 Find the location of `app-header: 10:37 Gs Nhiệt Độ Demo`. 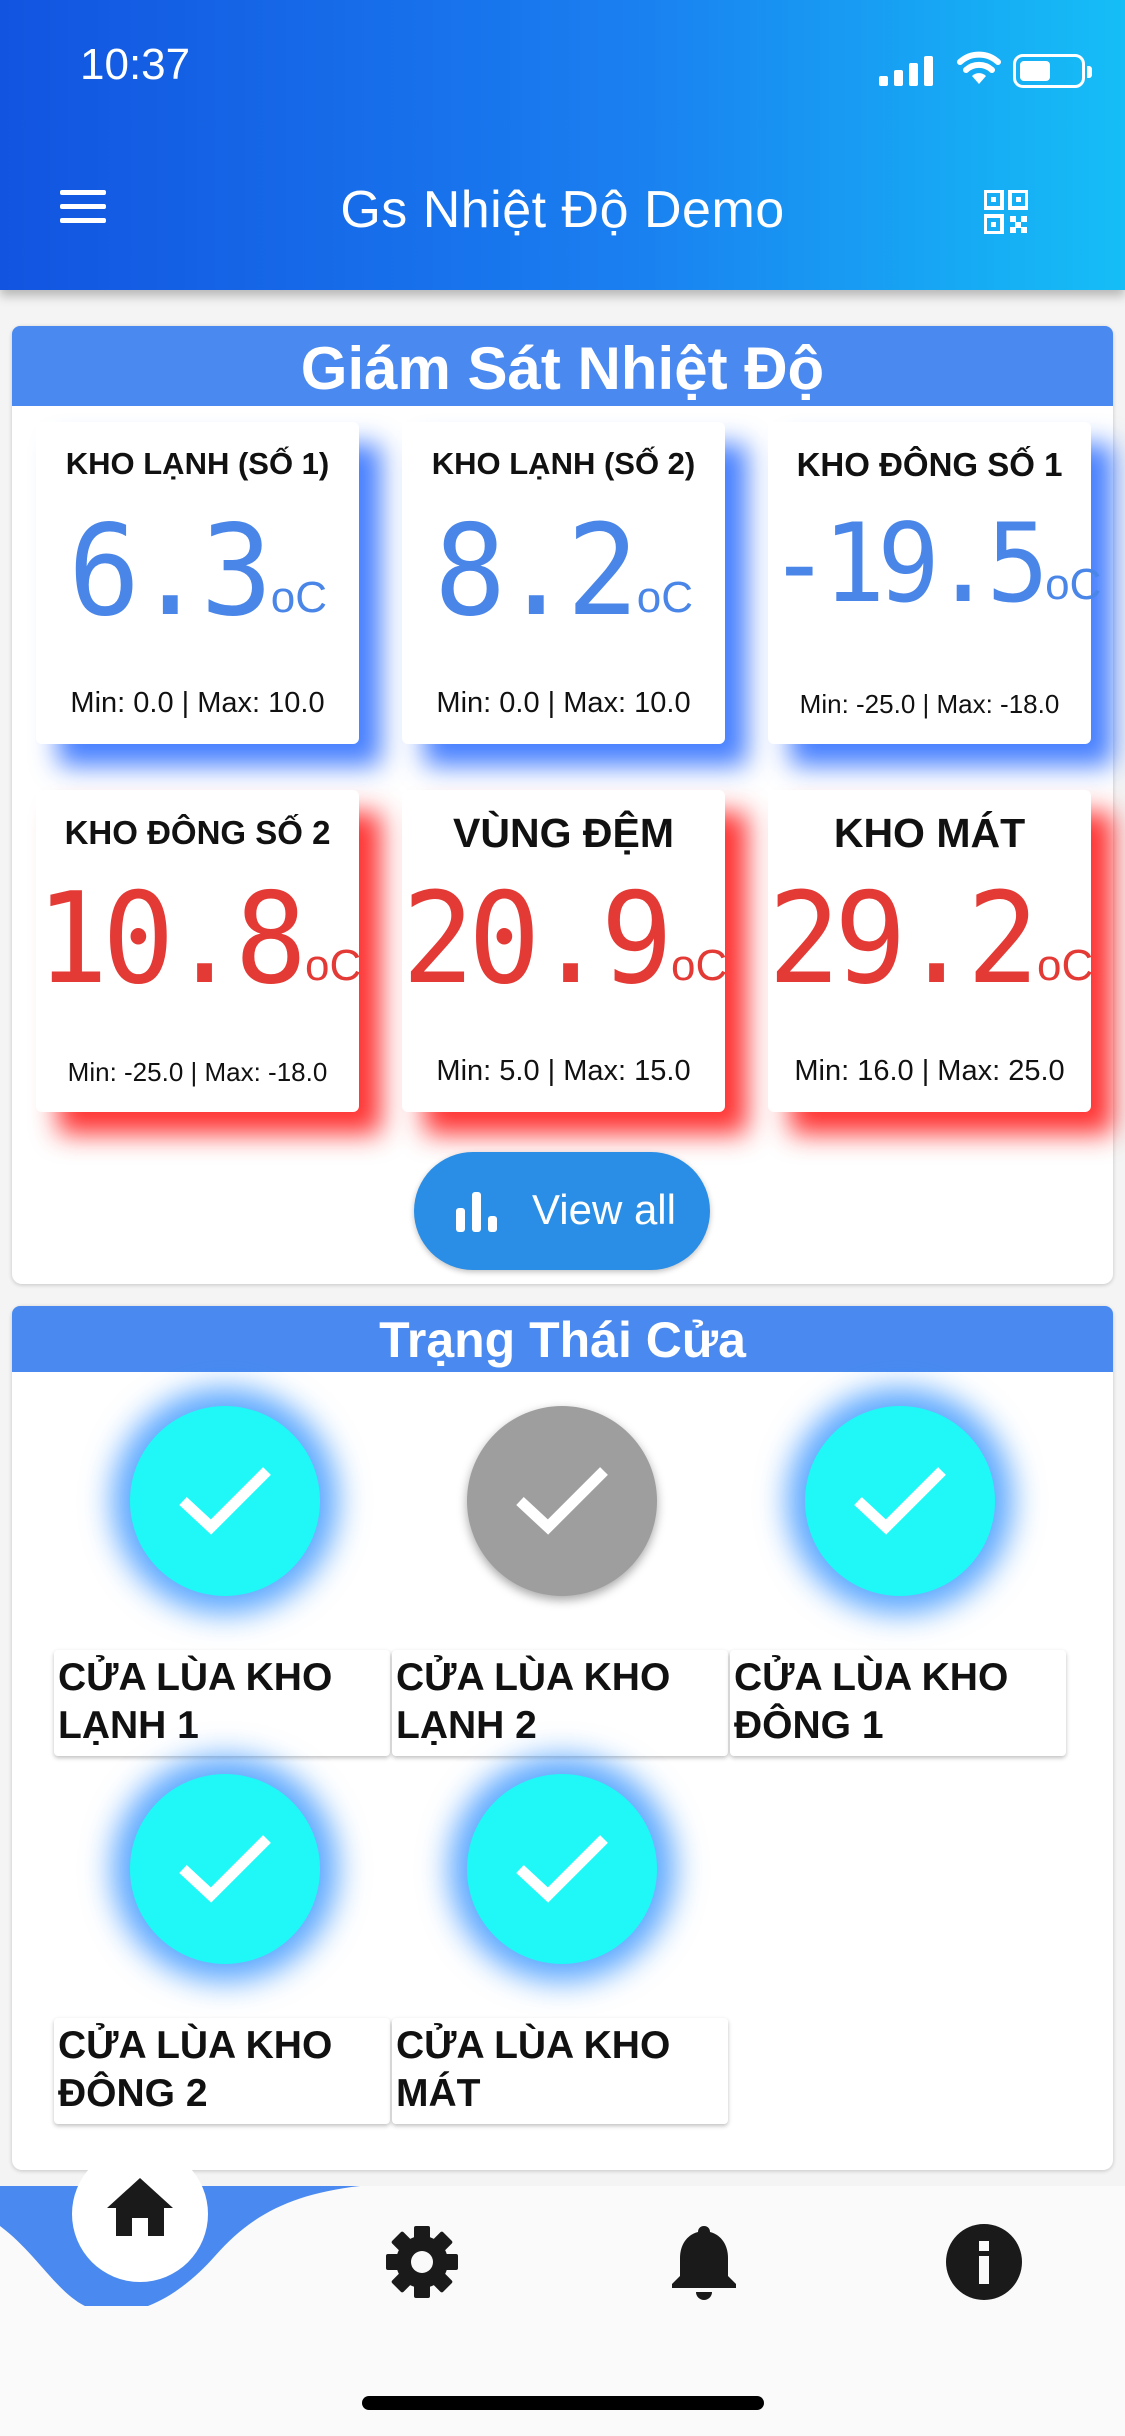

app-header: 10:37 Gs Nhiệt Độ Demo is located at coordinates (562, 145).